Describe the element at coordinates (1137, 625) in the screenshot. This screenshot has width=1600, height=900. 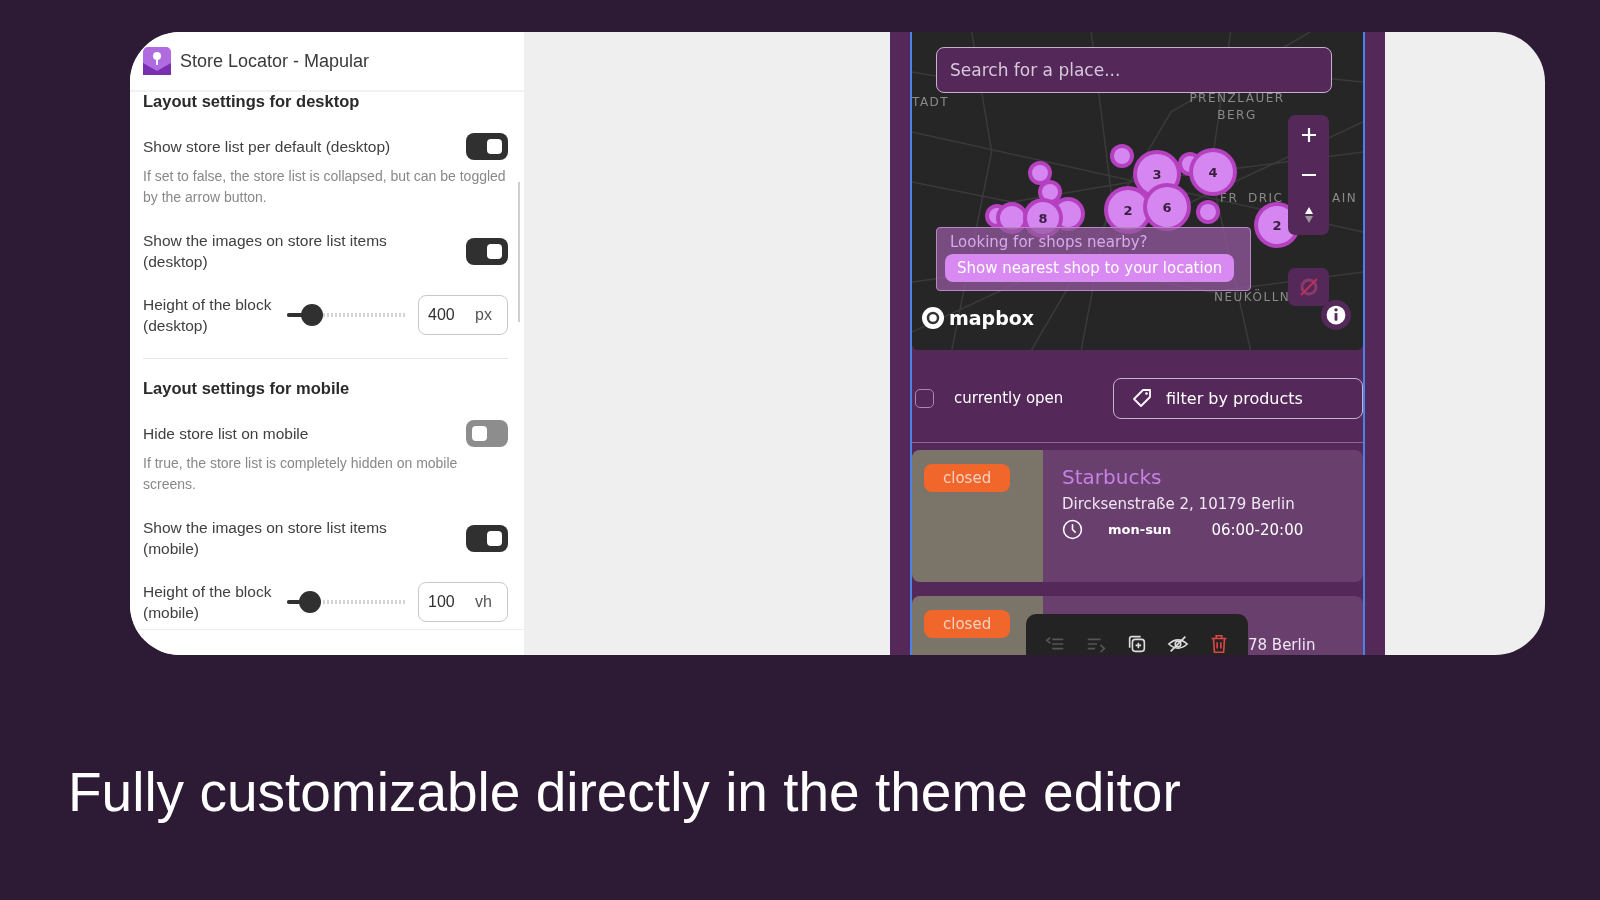
I see `store-card: closed 78 Berlin` at that location.